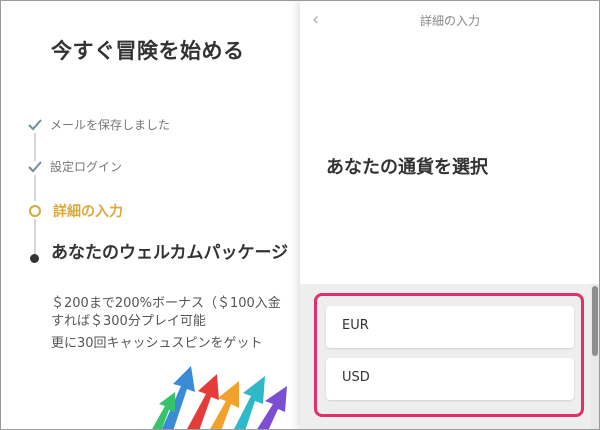  I want to click on step-login-setup: 設定ログイン, so click(74, 166).